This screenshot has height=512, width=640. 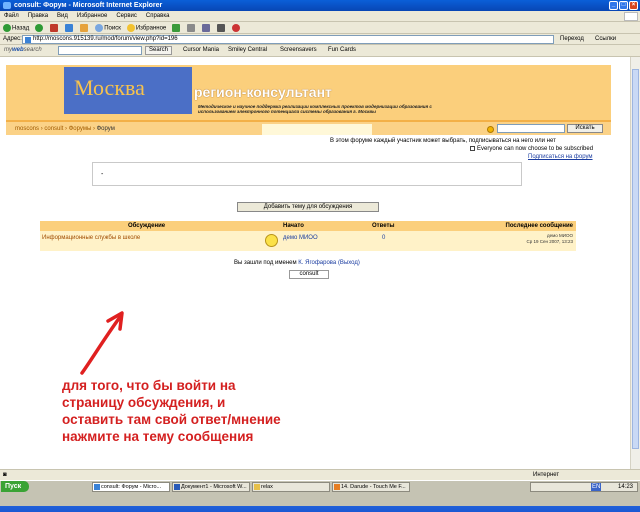 I want to click on menu-view: Вид, so click(x=62, y=16).